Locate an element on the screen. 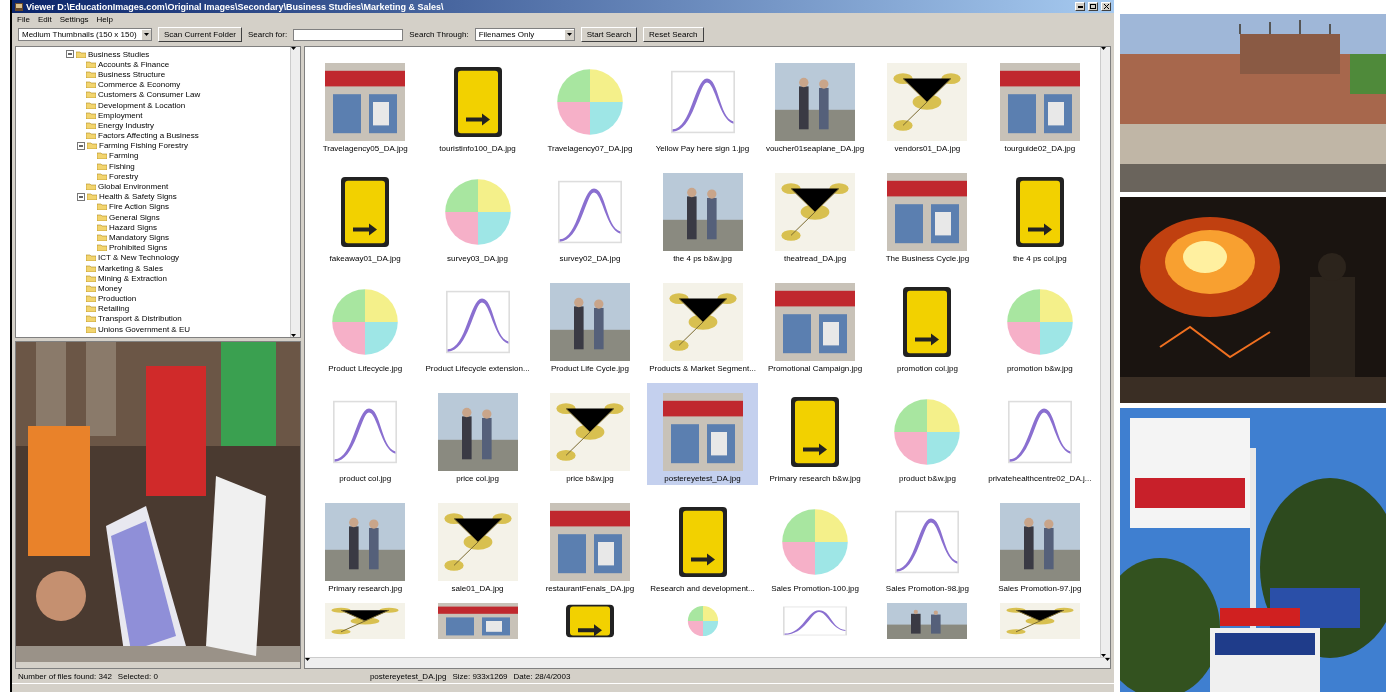 The height and width of the screenshot is (692, 1389). folder-label: Employment is located at coordinates (120, 115).